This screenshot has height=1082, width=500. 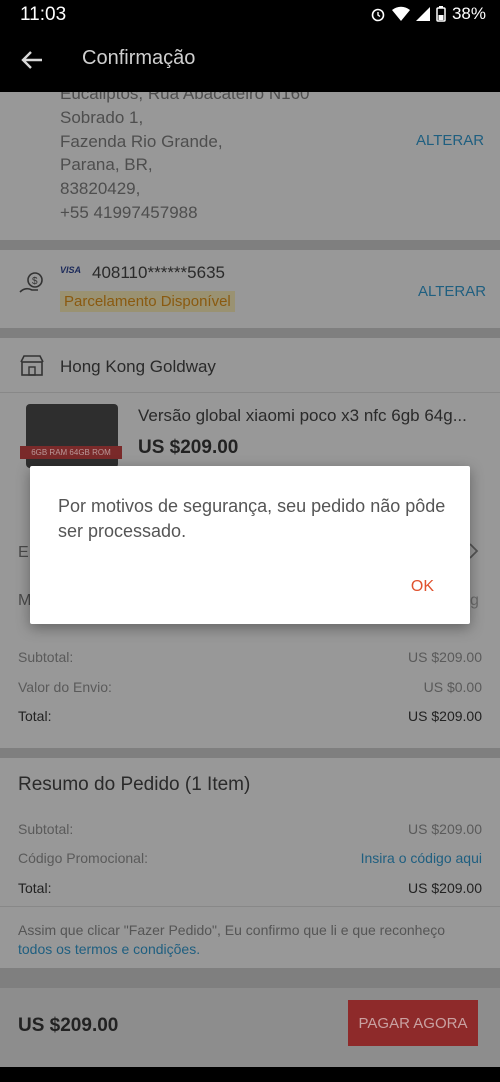 What do you see at coordinates (71, 452) in the screenshot?
I see `product-banner: 6GB RAM 64GB ROM` at bounding box center [71, 452].